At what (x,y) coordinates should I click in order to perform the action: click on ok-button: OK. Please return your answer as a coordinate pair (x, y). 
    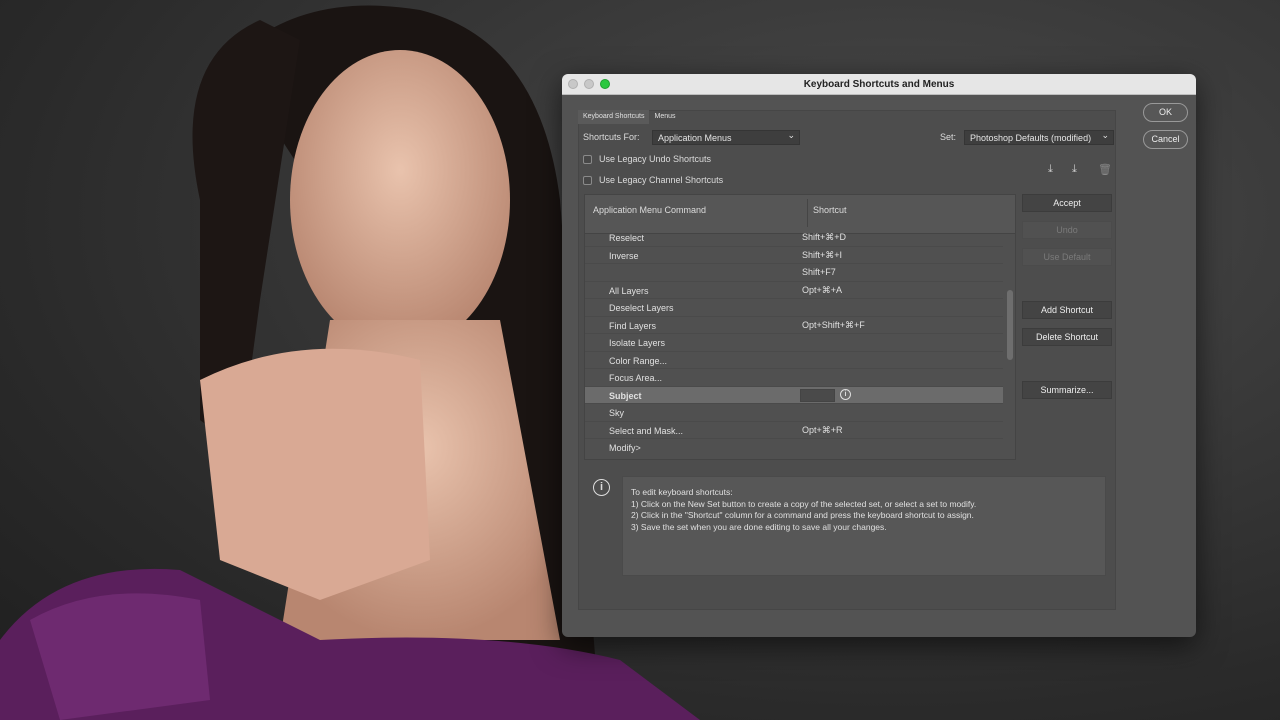
    Looking at the image, I should click on (1165, 112).